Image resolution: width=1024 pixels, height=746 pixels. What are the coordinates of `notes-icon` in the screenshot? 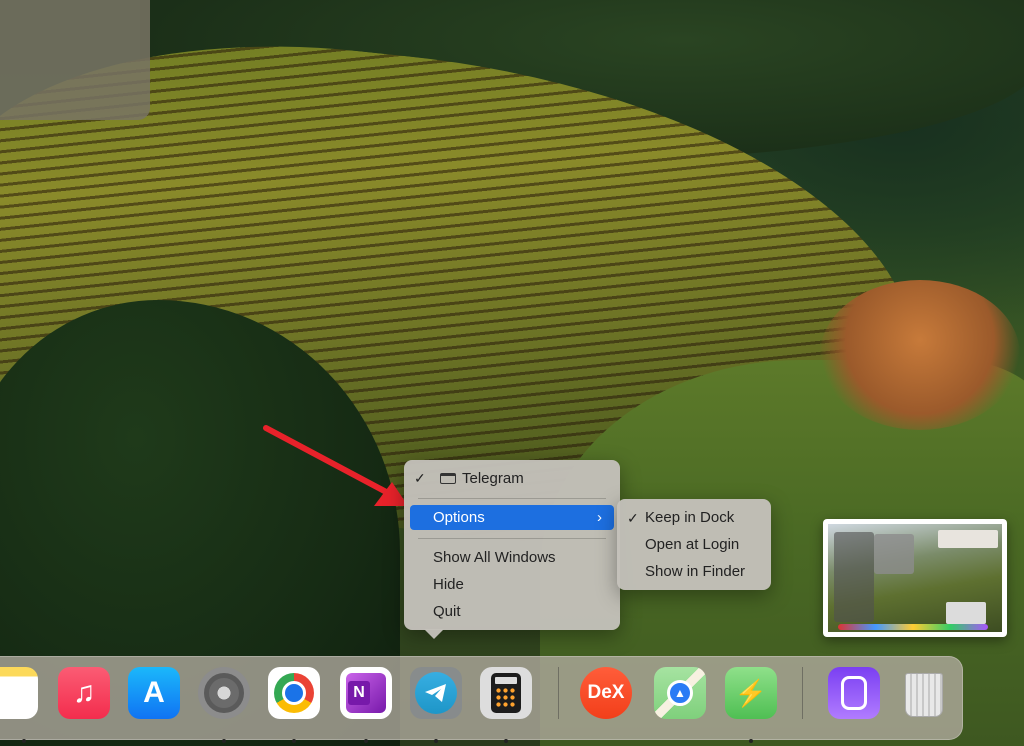 It's located at (19, 693).